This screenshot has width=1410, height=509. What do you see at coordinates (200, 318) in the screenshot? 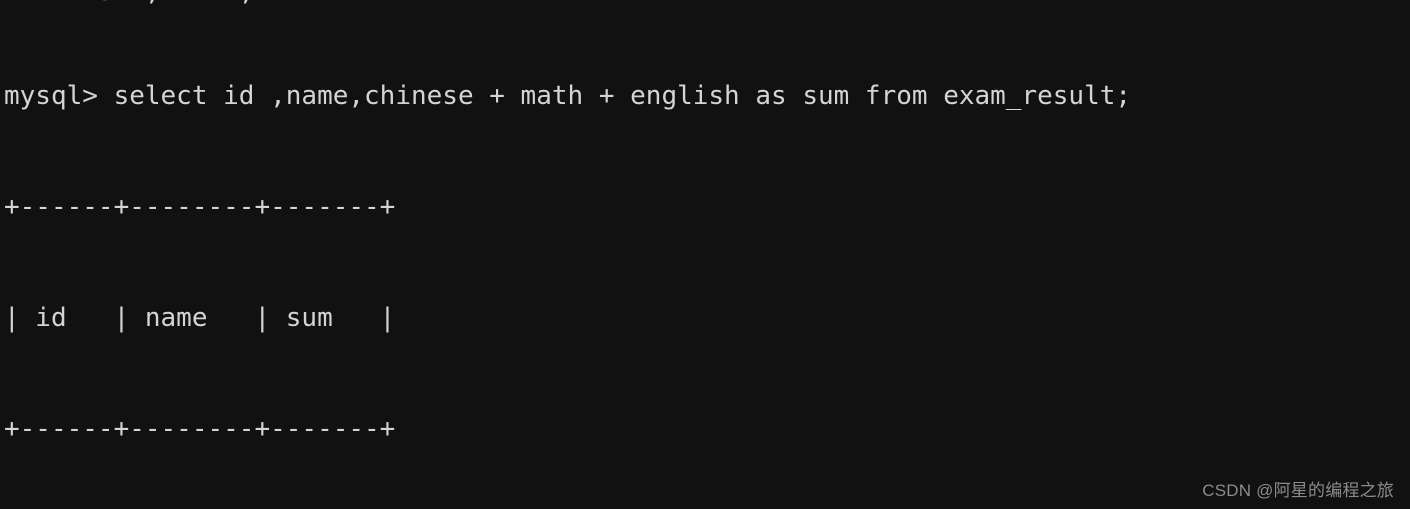
I see `table-header-row: | id | name | sum |` at bounding box center [200, 318].